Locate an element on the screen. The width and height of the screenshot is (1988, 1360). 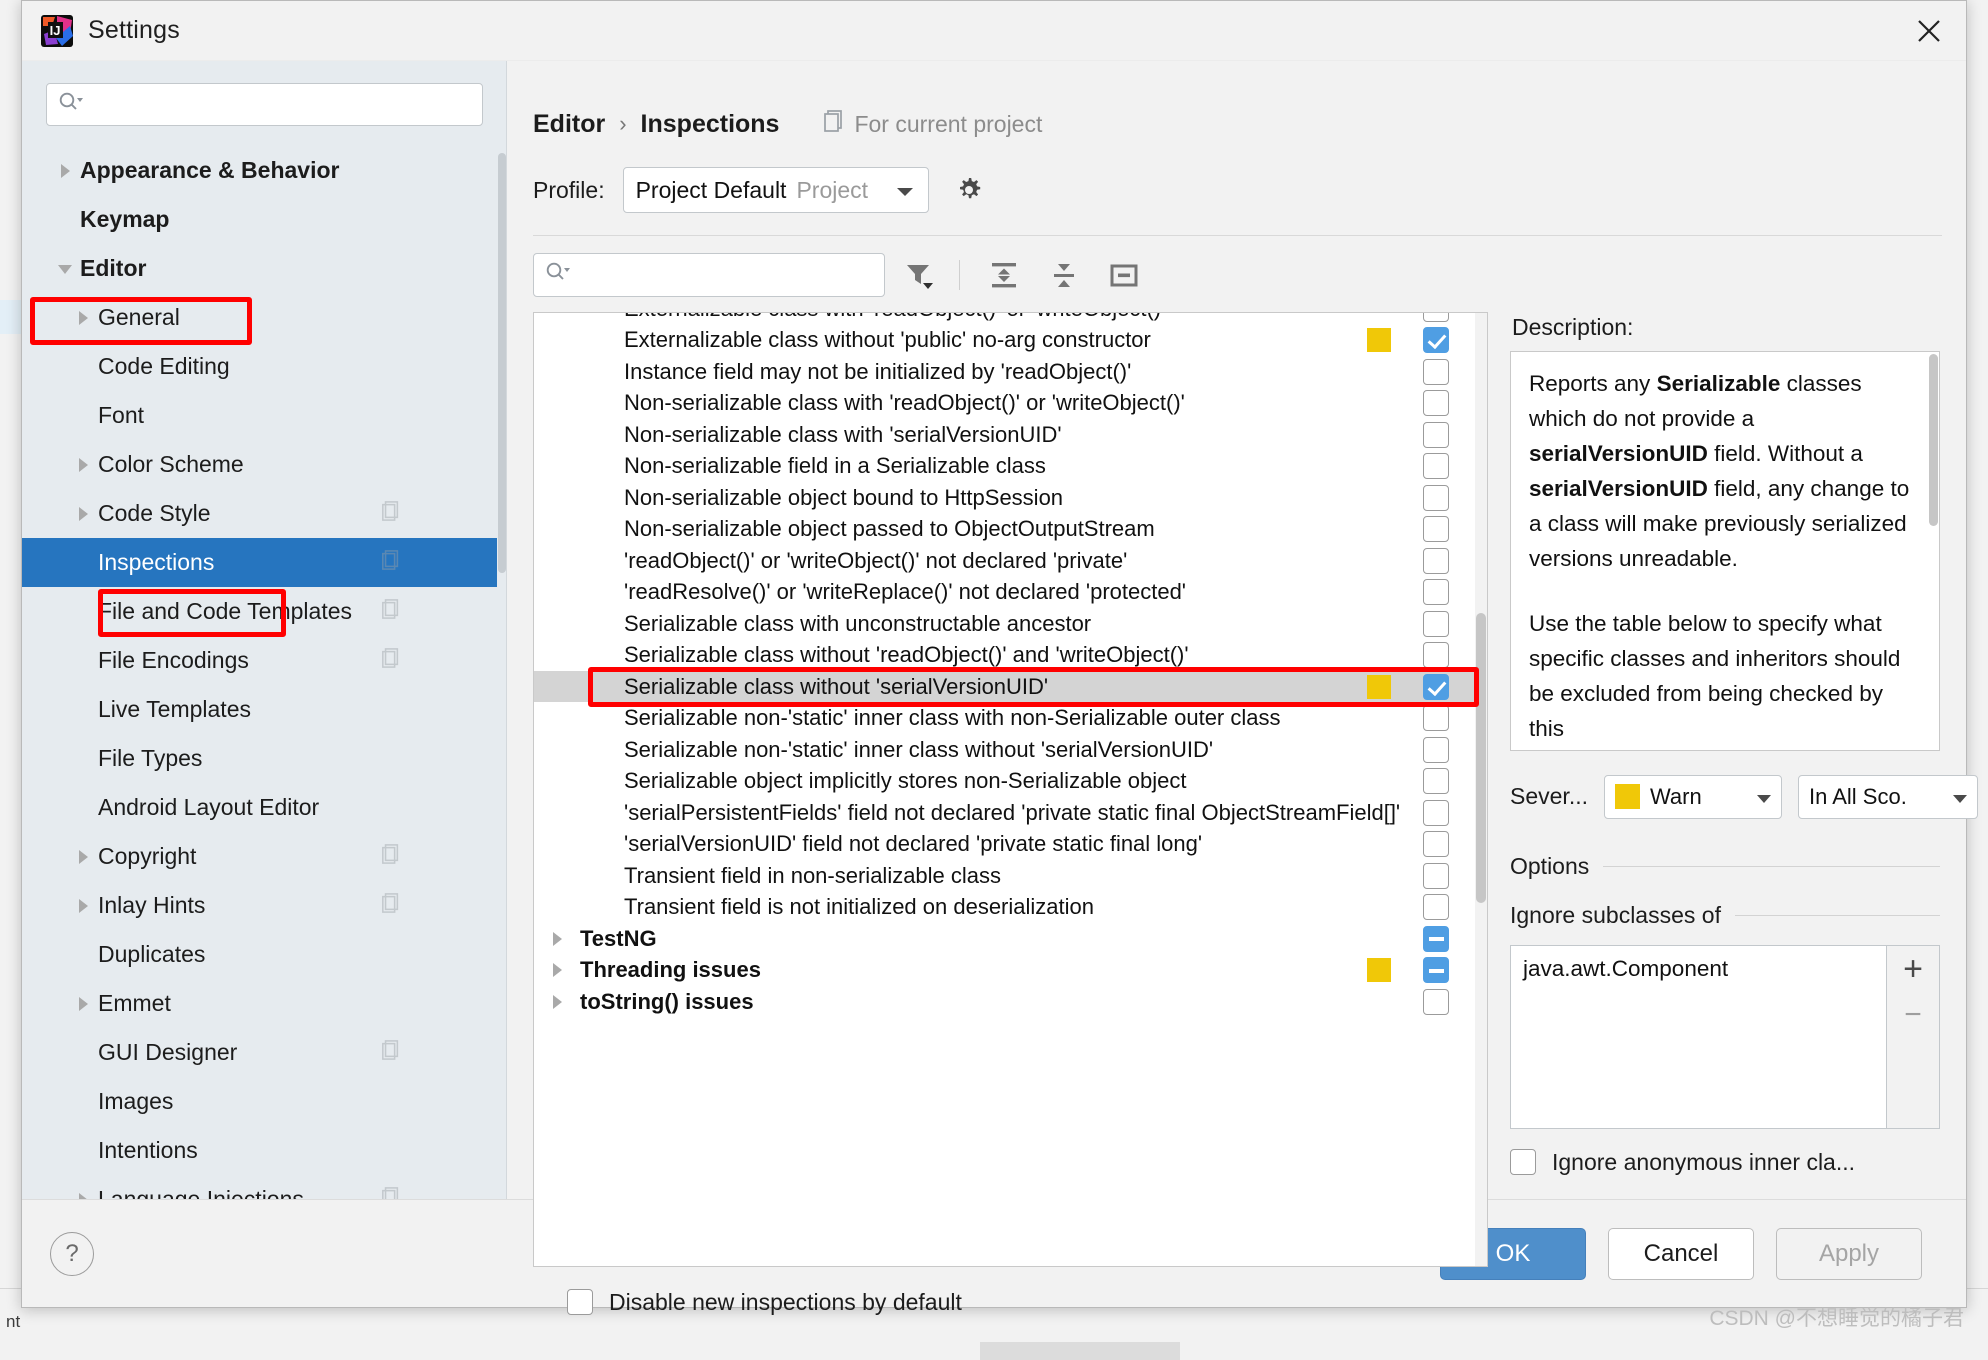
severity-select: Warn is located at coordinates (1692, 796).